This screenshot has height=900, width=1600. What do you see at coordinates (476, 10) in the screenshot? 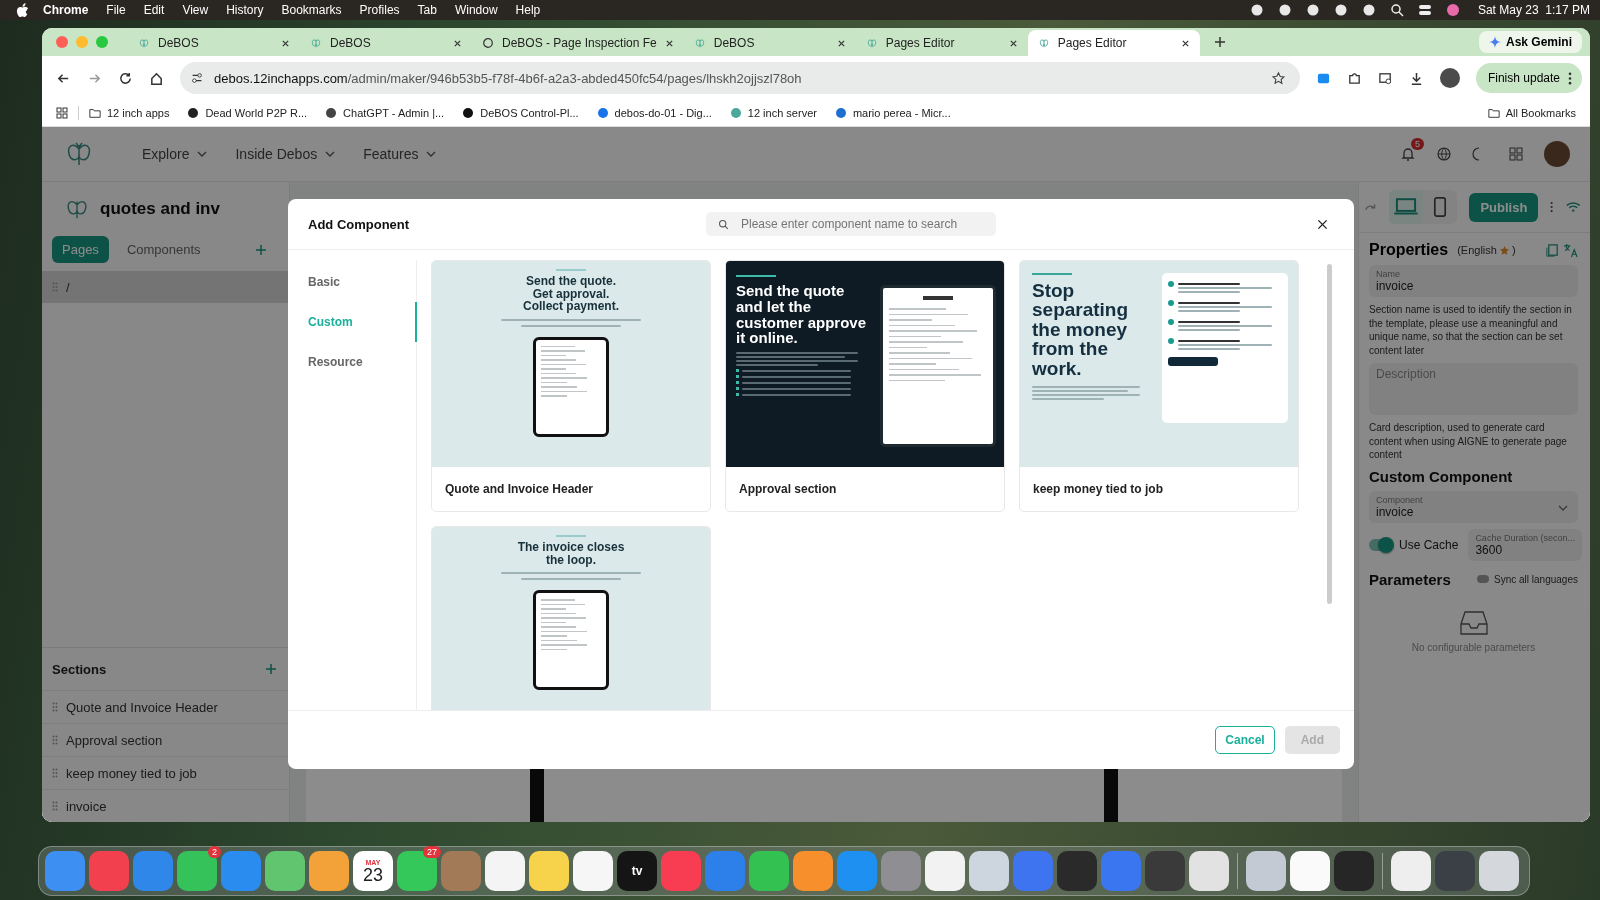
I see `menu-item: Window` at bounding box center [476, 10].